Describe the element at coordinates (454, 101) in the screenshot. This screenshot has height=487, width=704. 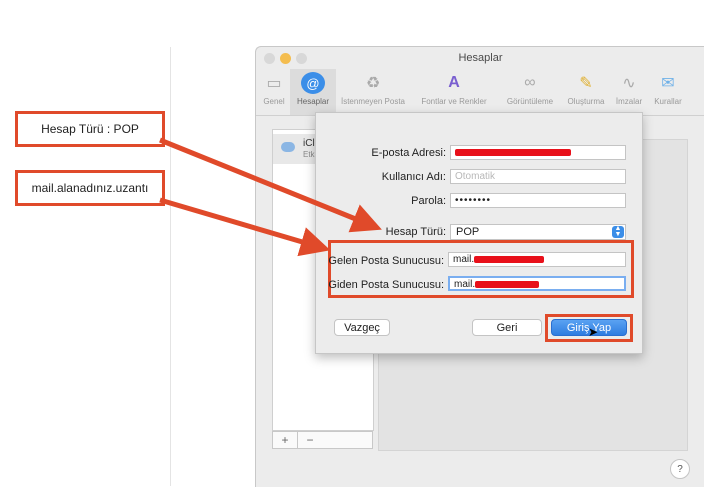
I see `toolbar-item-label: Fontlar ve Renkler` at that location.